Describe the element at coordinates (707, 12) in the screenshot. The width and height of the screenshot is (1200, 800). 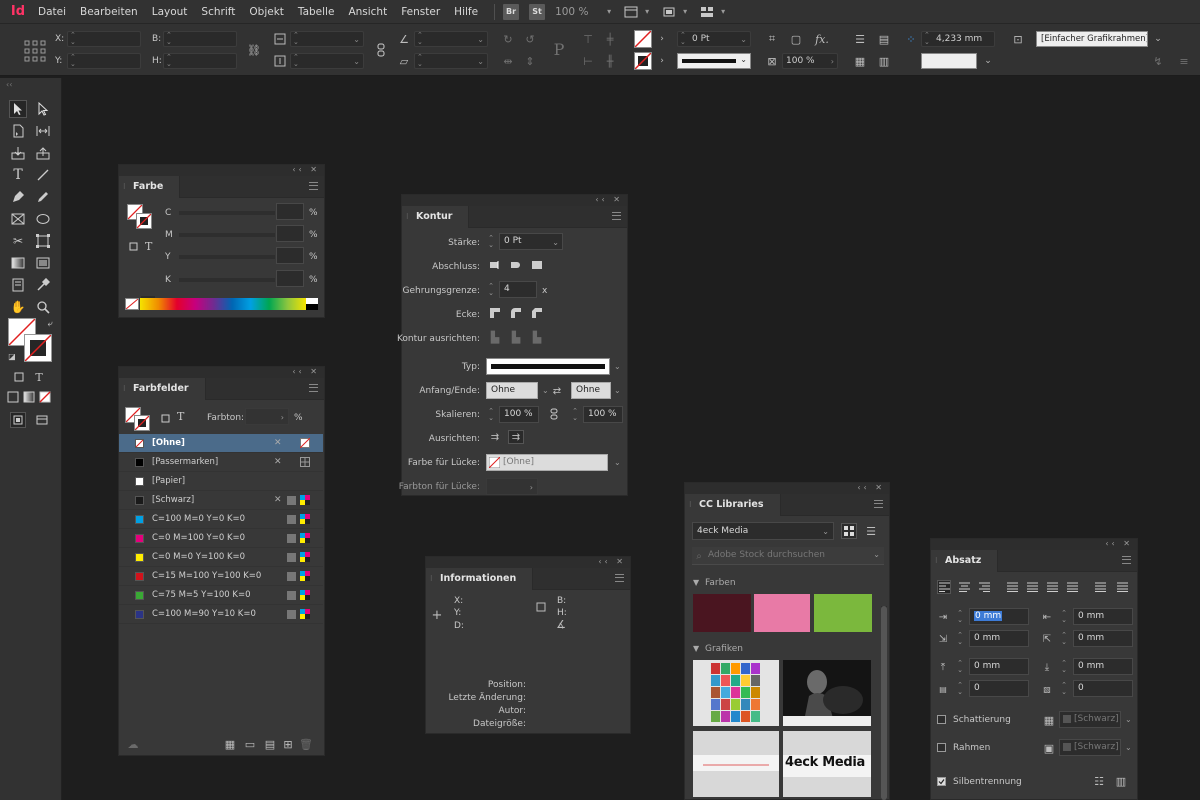
I see `arrange-documents-icon` at that location.